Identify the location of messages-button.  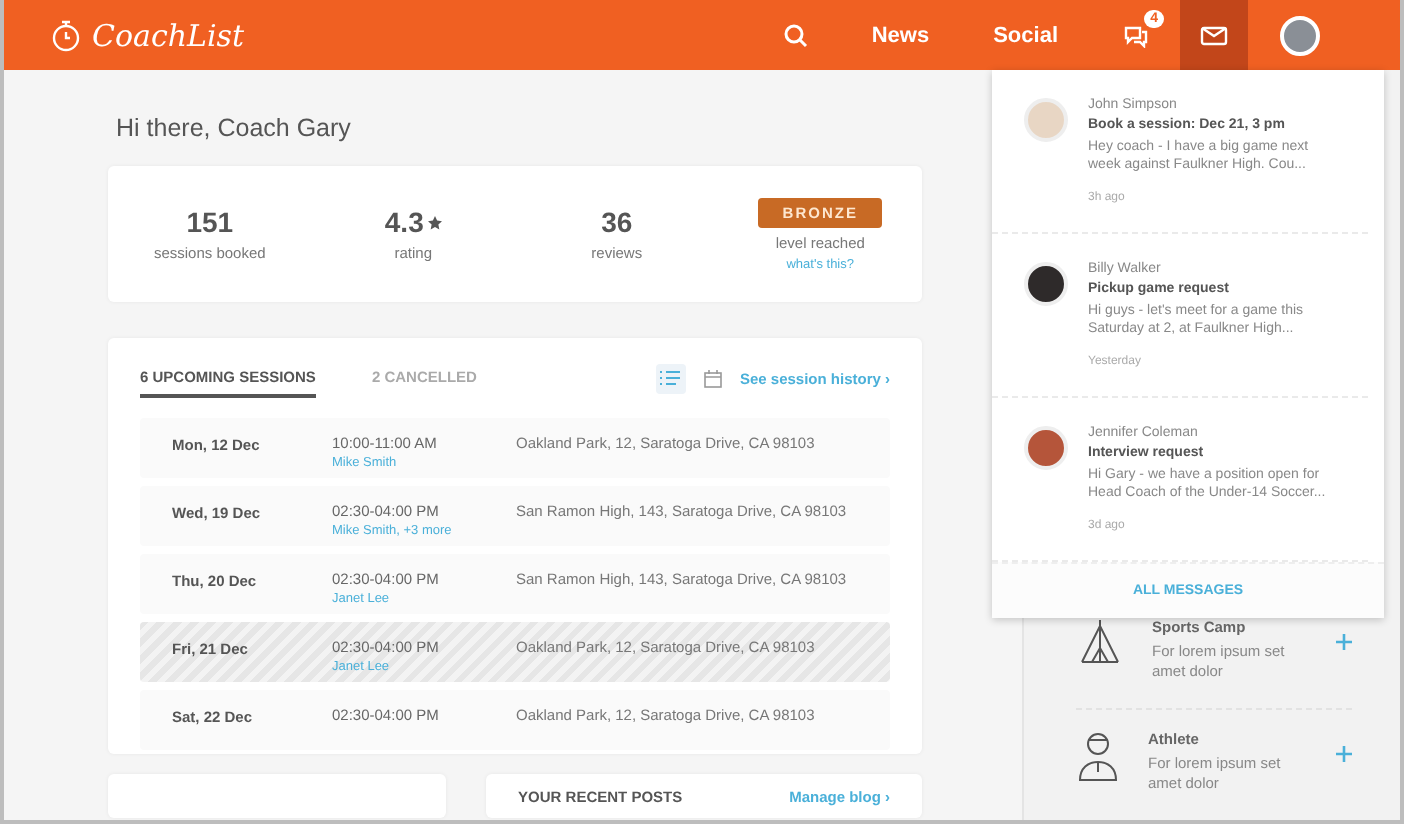
(1214, 35).